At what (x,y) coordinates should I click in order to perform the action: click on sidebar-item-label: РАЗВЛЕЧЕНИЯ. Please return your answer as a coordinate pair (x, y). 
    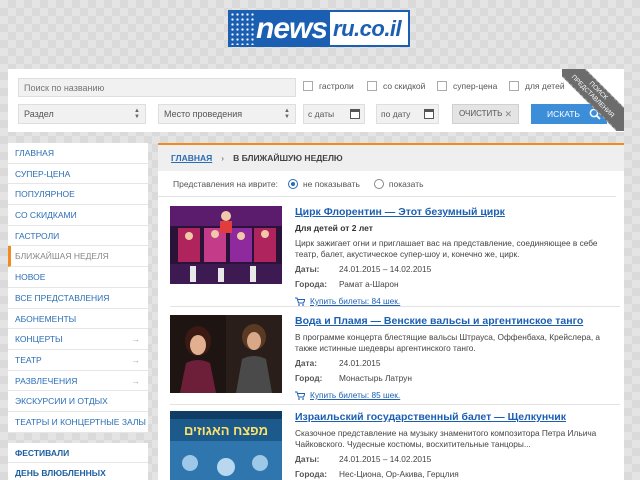
    Looking at the image, I should click on (46, 380).